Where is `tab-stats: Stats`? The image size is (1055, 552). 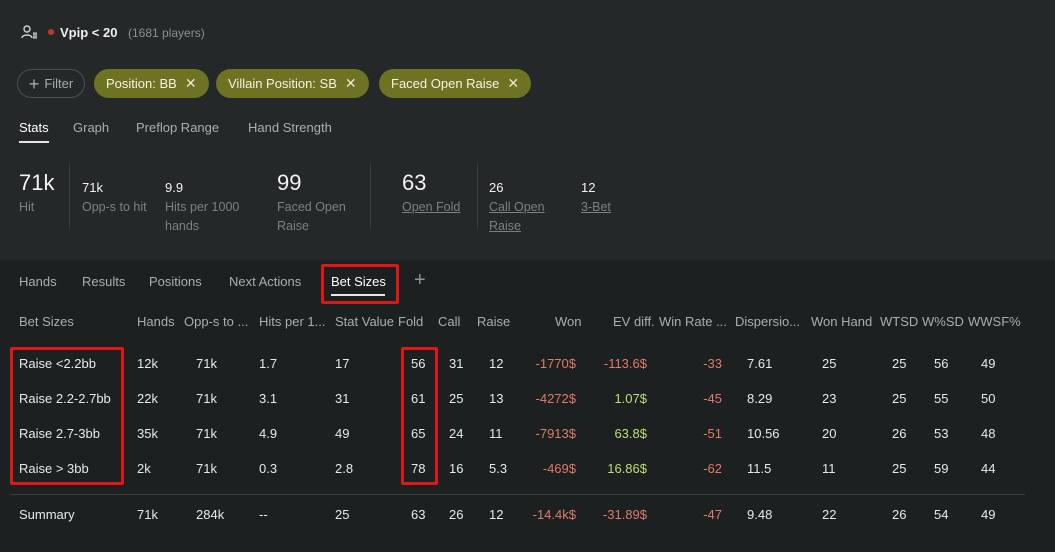
tab-stats: Stats is located at coordinates (34, 127).